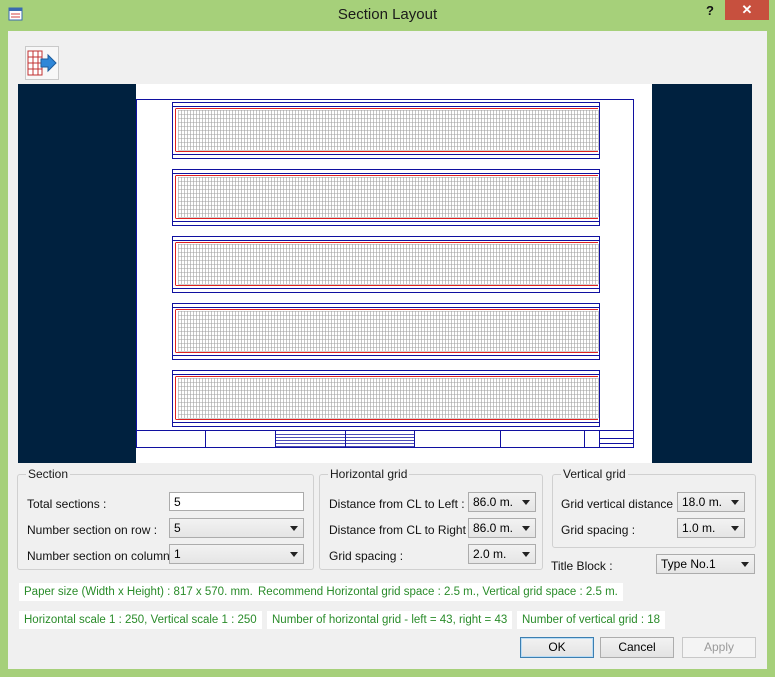 This screenshot has width=775, height=677. Describe the element at coordinates (490, 554) in the screenshot. I see `horizontal-spacing-value: 2.0 m.` at that location.